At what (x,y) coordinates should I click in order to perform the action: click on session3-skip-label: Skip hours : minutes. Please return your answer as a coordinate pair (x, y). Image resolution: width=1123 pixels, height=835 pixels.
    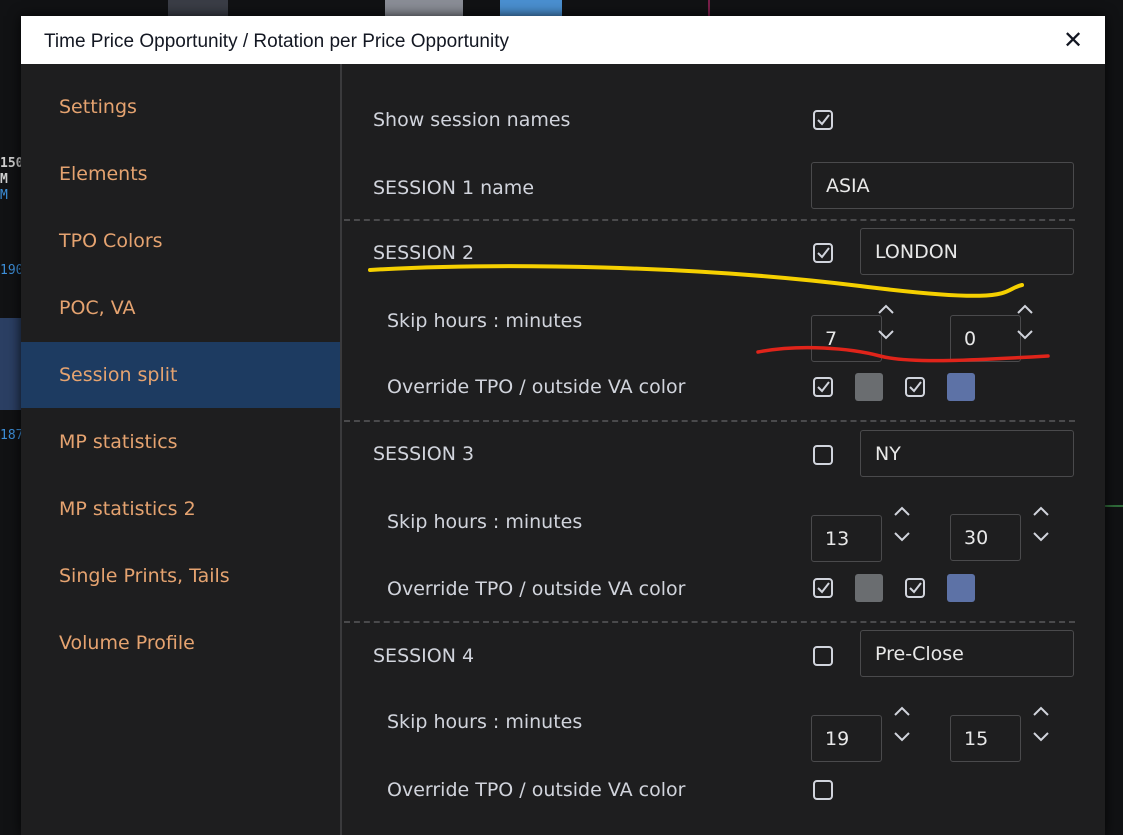
    Looking at the image, I should click on (485, 522).